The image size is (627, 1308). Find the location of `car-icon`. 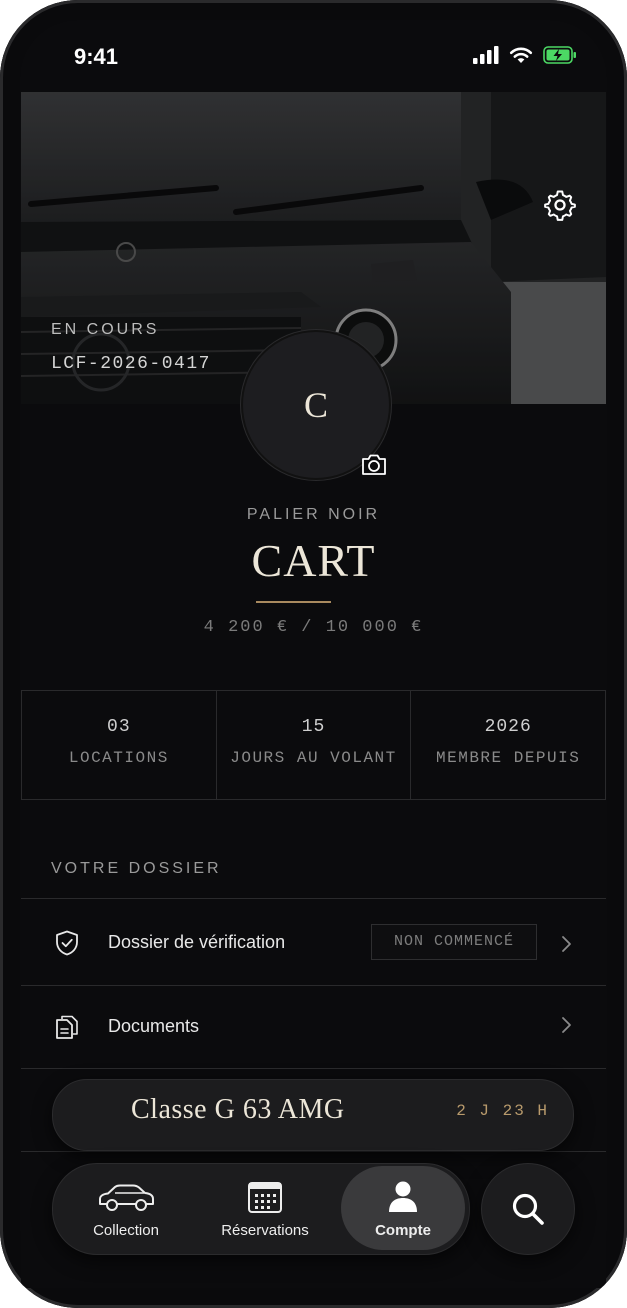

car-icon is located at coordinates (126, 1197).